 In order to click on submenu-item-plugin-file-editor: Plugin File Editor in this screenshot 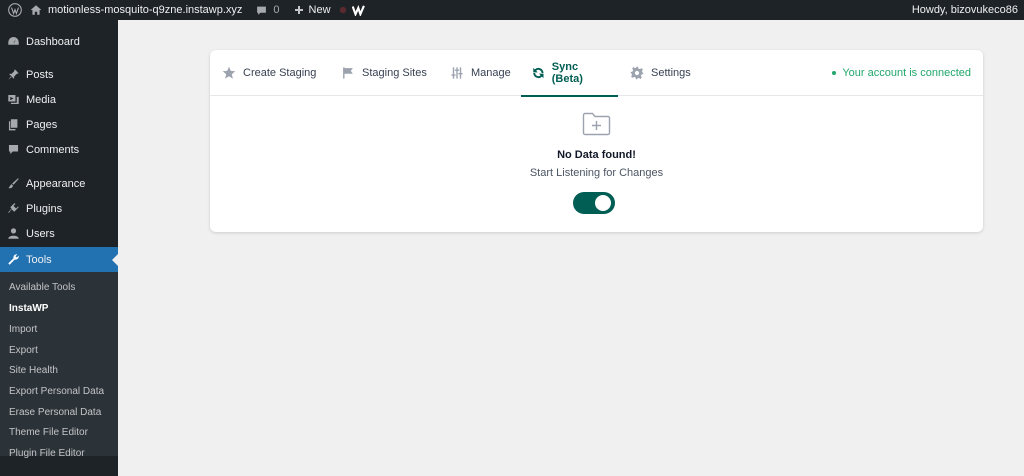, I will do `click(47, 453)`.